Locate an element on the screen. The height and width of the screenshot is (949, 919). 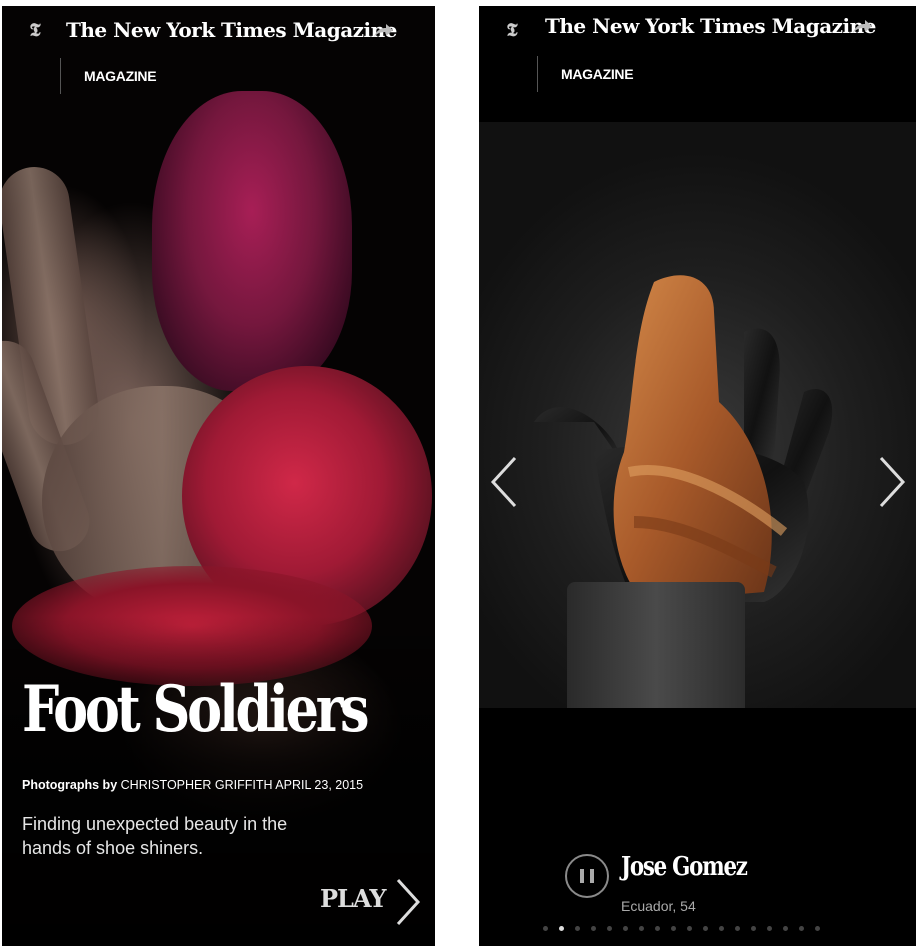
byline-date: APRIL 23, 2015 is located at coordinates (319, 785).